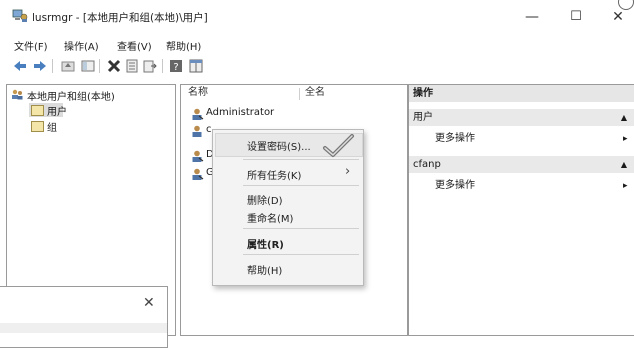  I want to click on menu-action: 操作(A), so click(81, 45).